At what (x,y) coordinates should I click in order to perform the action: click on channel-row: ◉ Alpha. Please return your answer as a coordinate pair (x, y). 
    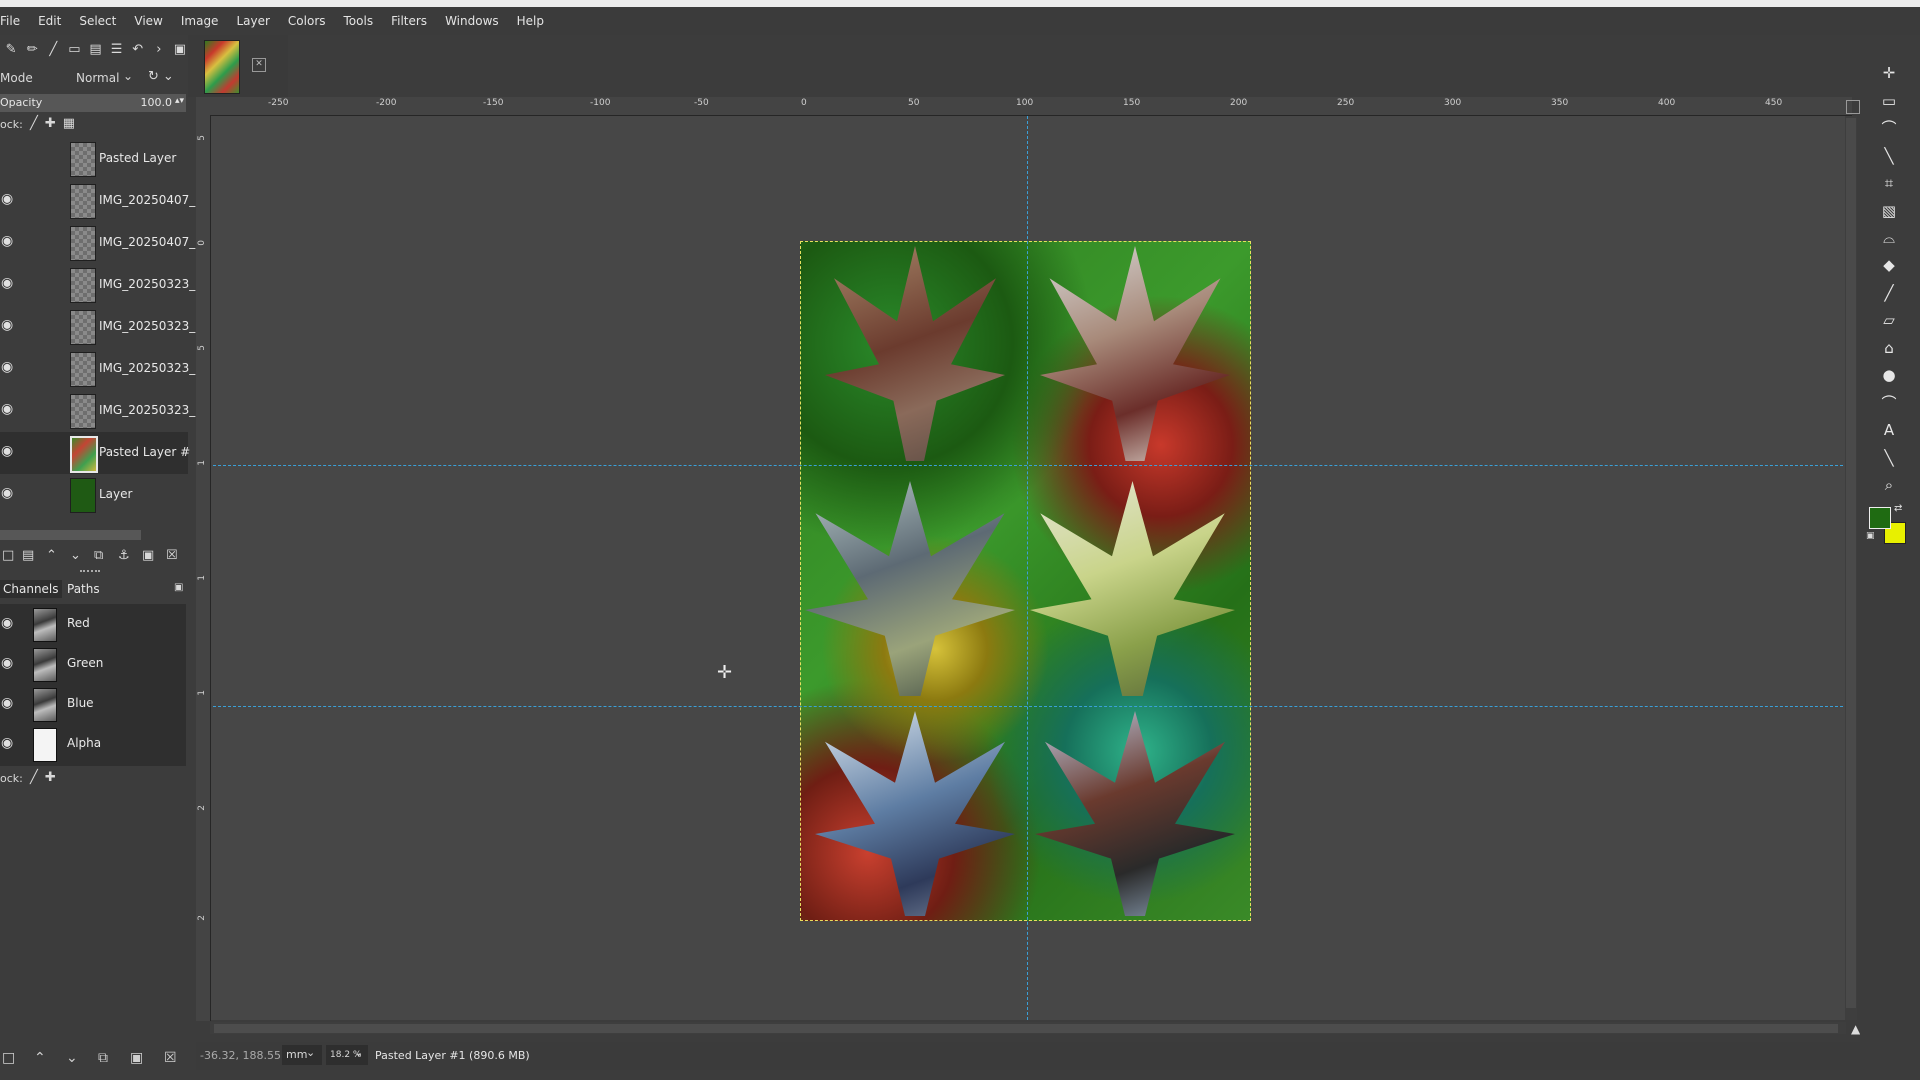
    Looking at the image, I should click on (93, 744).